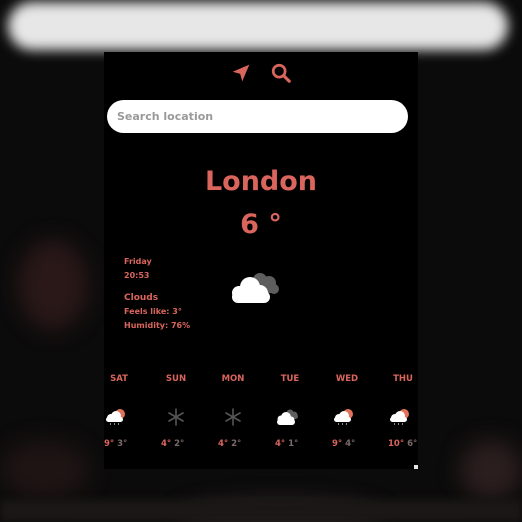  Describe the element at coordinates (261, 73) in the screenshot. I see `toolbar` at that location.